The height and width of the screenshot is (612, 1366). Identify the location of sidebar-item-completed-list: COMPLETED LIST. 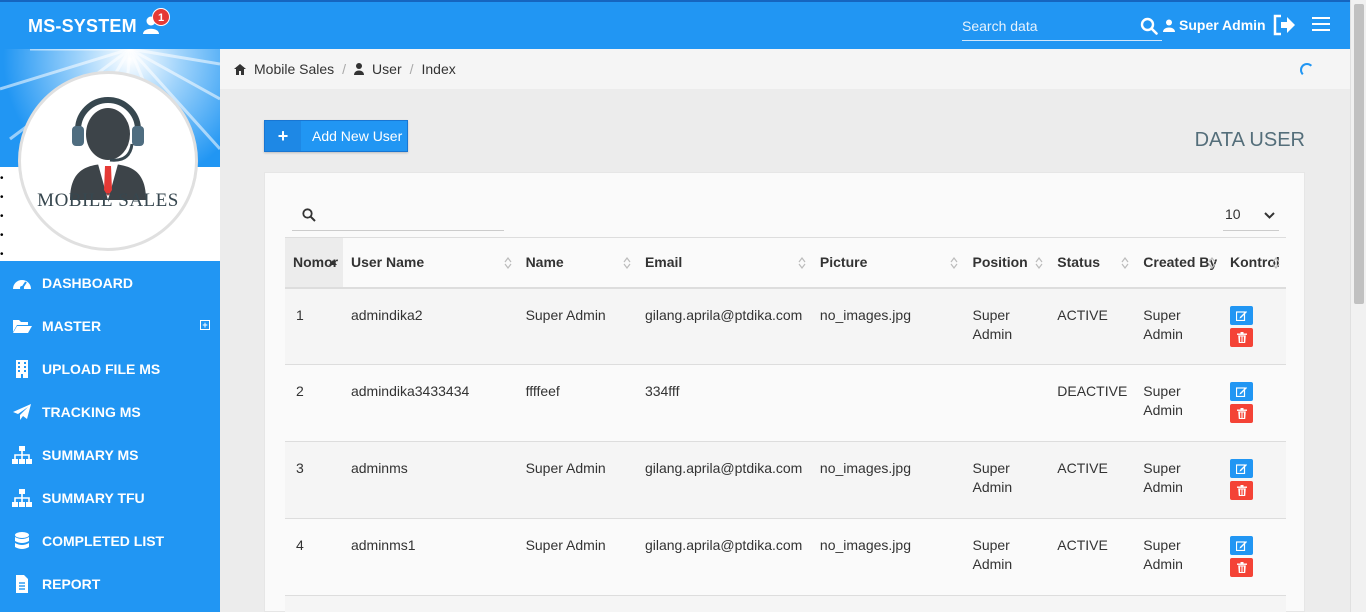
(110, 540).